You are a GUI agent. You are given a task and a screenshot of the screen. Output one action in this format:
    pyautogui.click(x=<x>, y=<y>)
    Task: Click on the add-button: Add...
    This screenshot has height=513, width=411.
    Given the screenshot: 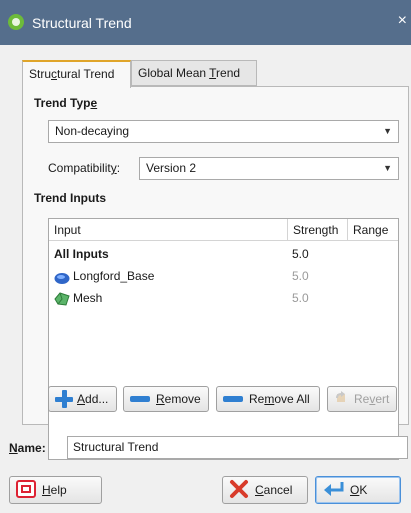 What is the action you would take?
    pyautogui.click(x=82, y=399)
    